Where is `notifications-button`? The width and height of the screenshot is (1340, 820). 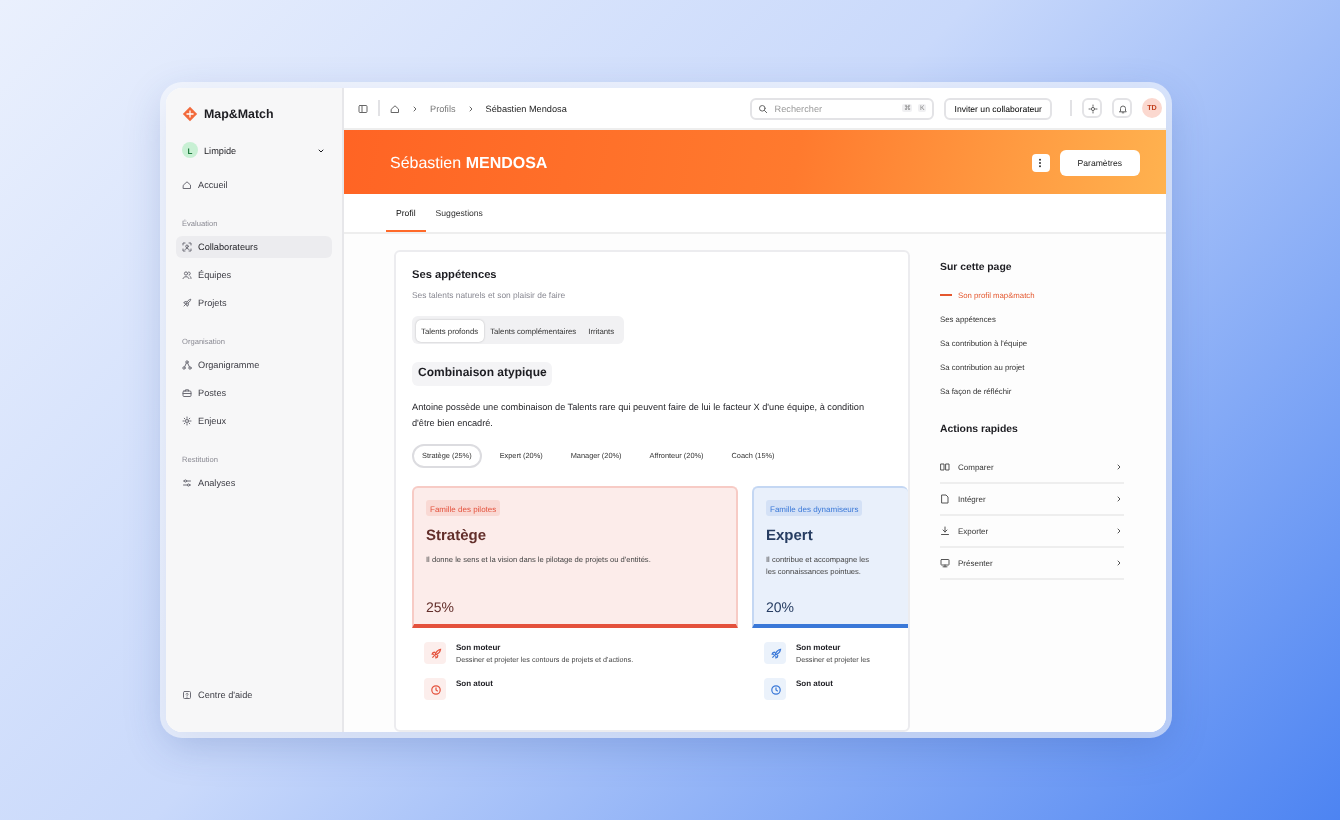 notifications-button is located at coordinates (1122, 108).